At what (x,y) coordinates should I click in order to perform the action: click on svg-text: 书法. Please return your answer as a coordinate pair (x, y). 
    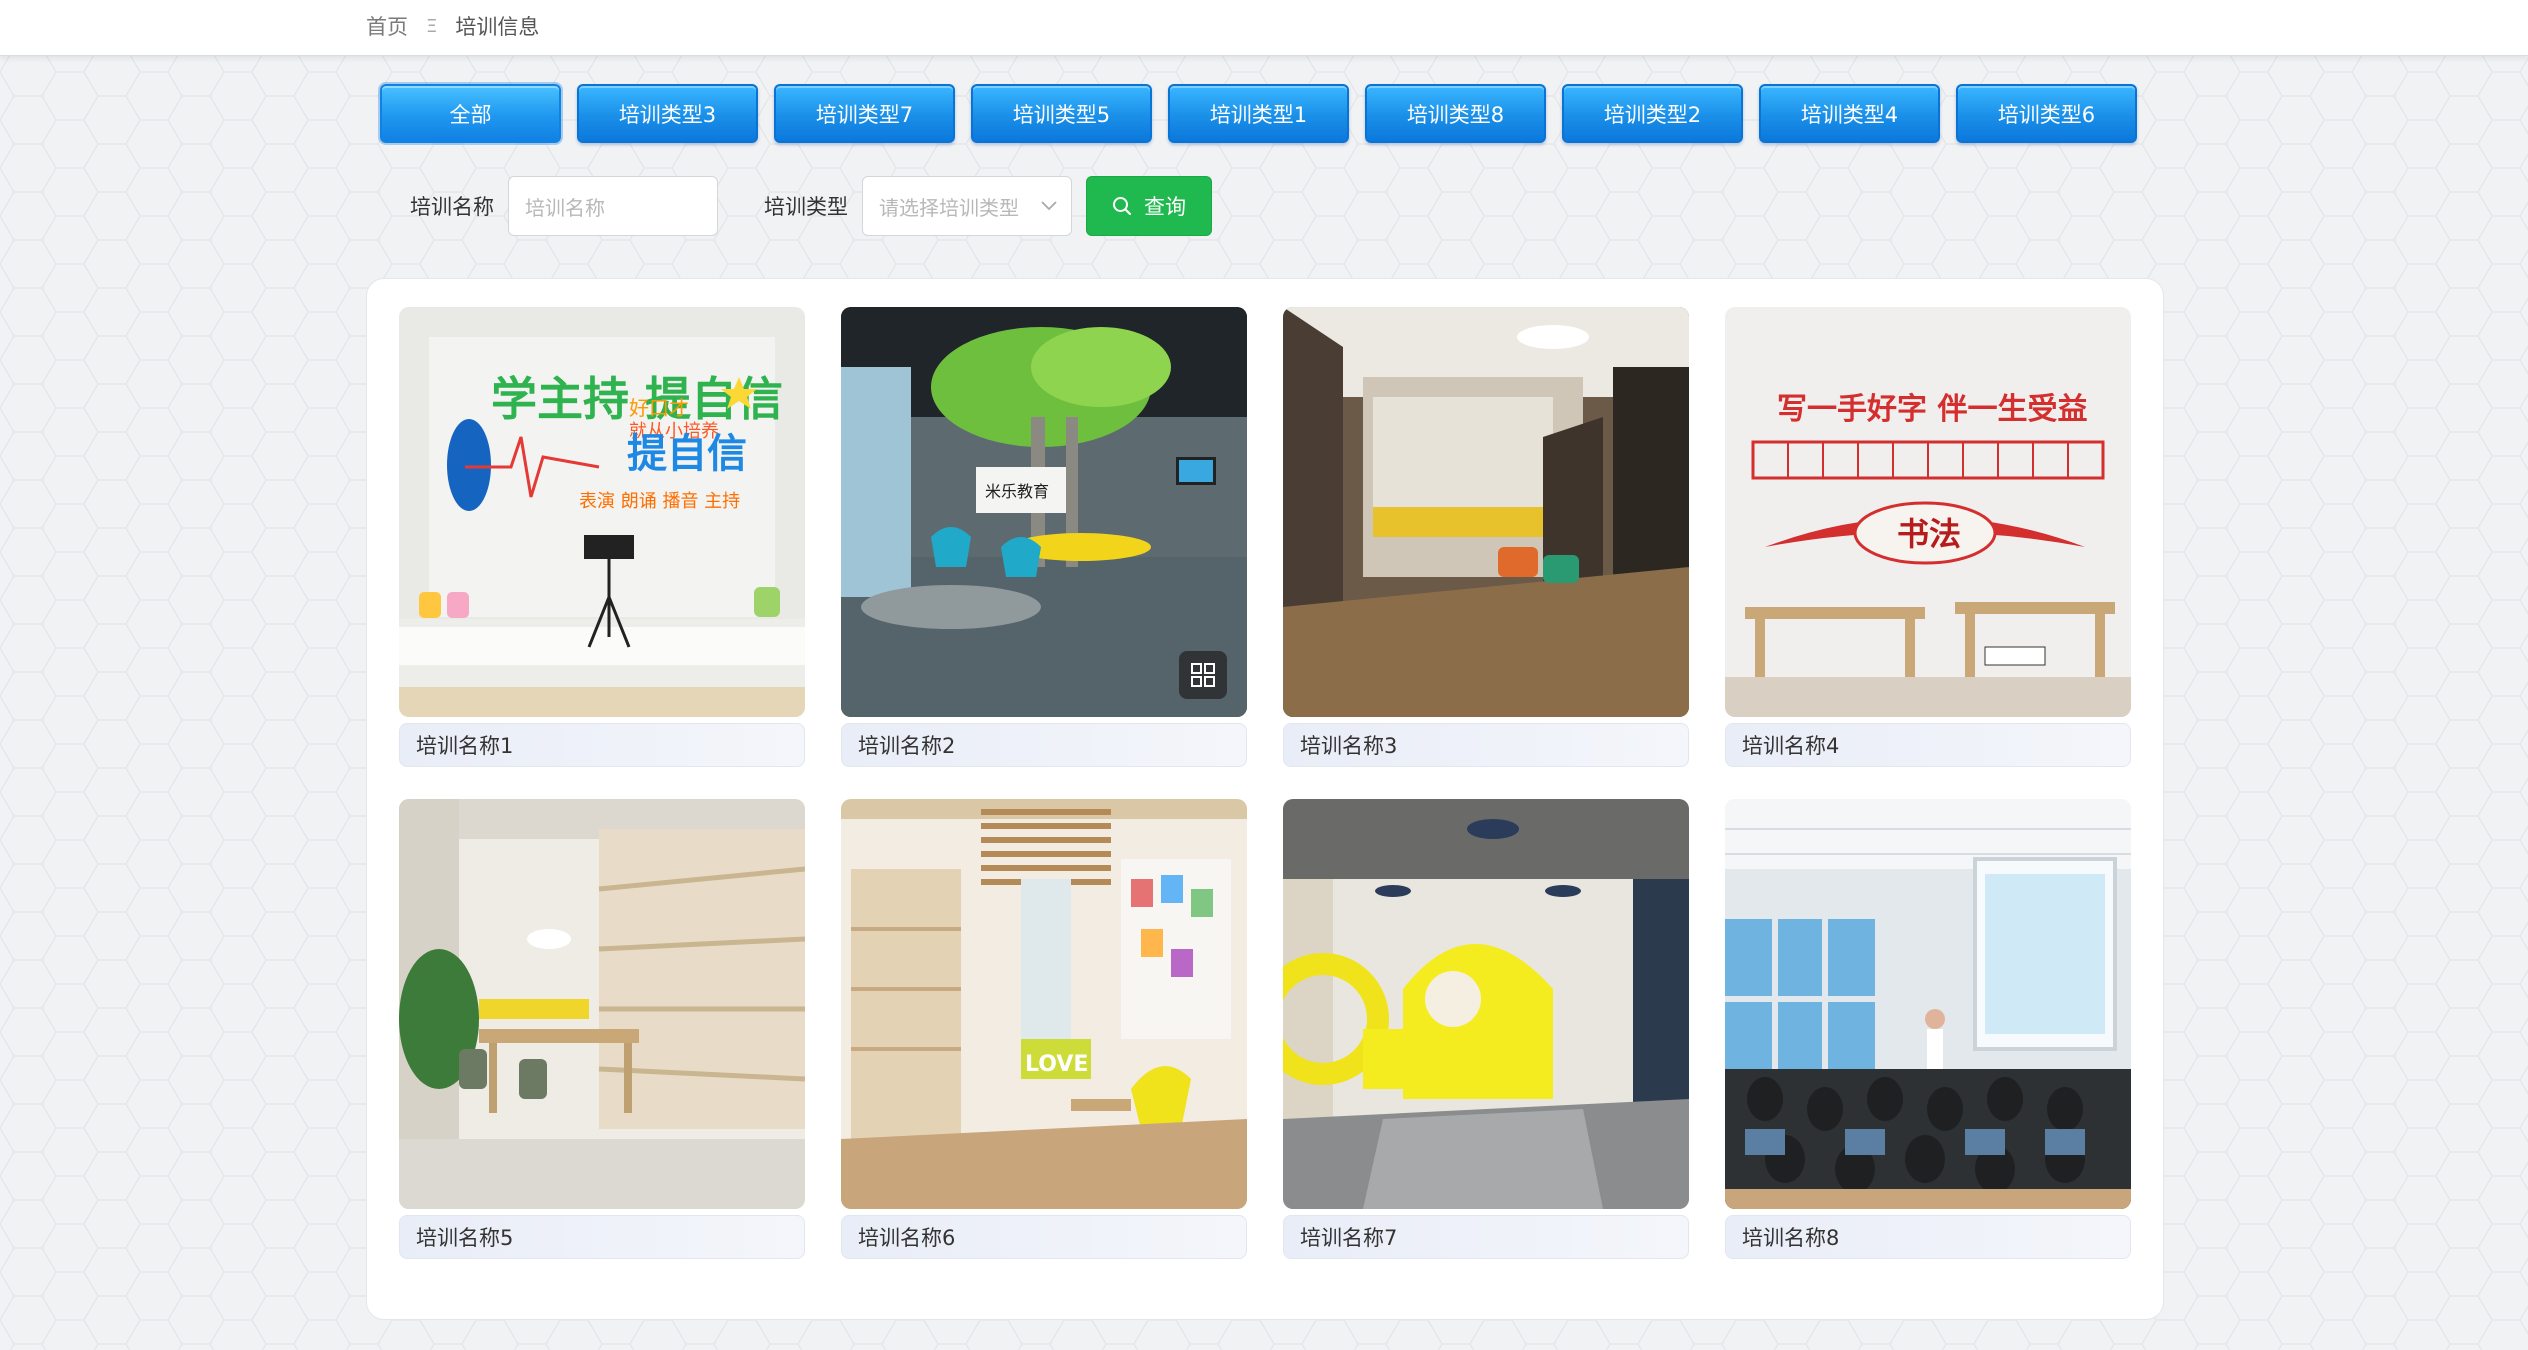
    Looking at the image, I should click on (1929, 534).